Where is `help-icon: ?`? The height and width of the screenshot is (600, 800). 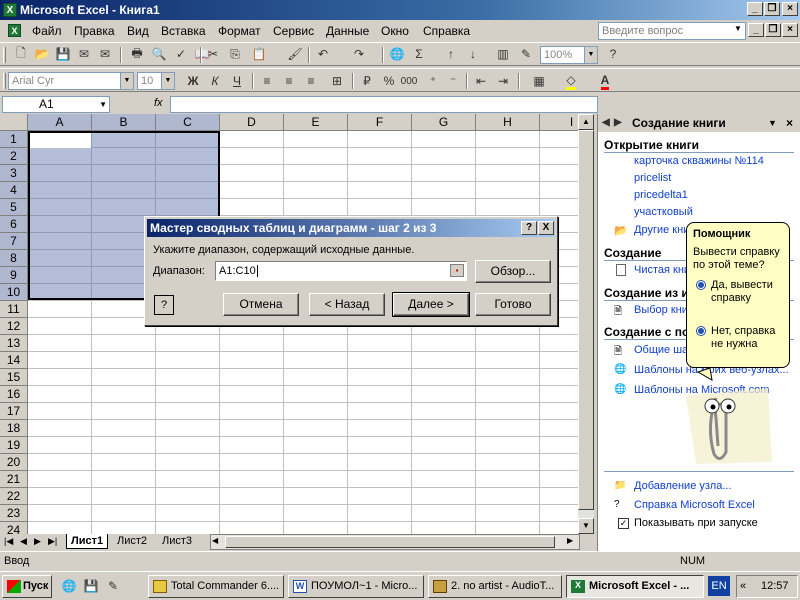
help-icon: ? is located at coordinates (164, 305).